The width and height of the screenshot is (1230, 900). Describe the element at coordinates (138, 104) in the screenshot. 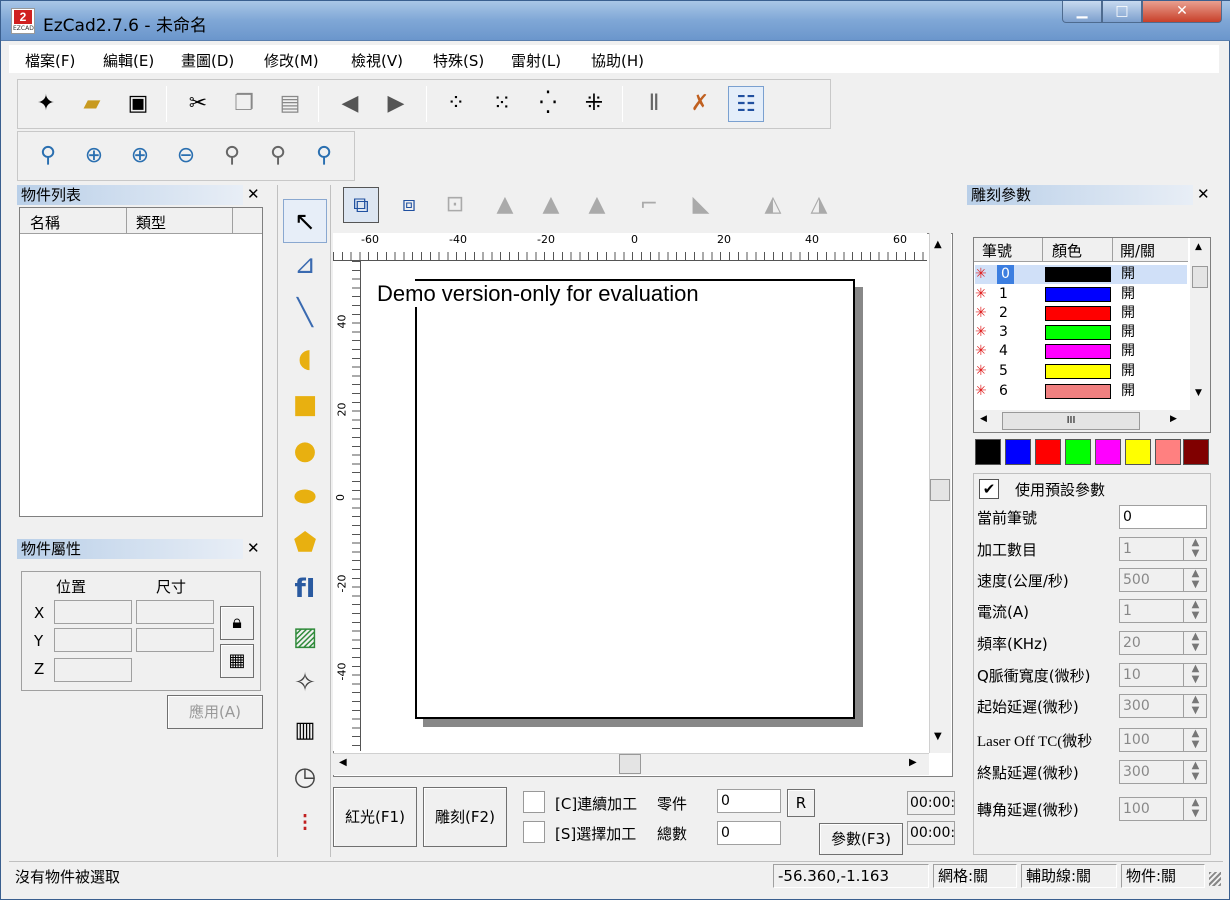

I see `save-icon: ▣` at that location.